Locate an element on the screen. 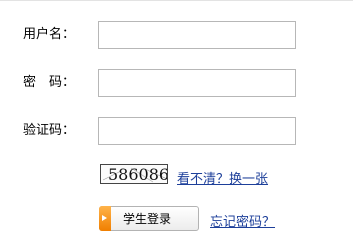 The height and width of the screenshot is (251, 353). captcha-text: 586086 is located at coordinates (138, 174).